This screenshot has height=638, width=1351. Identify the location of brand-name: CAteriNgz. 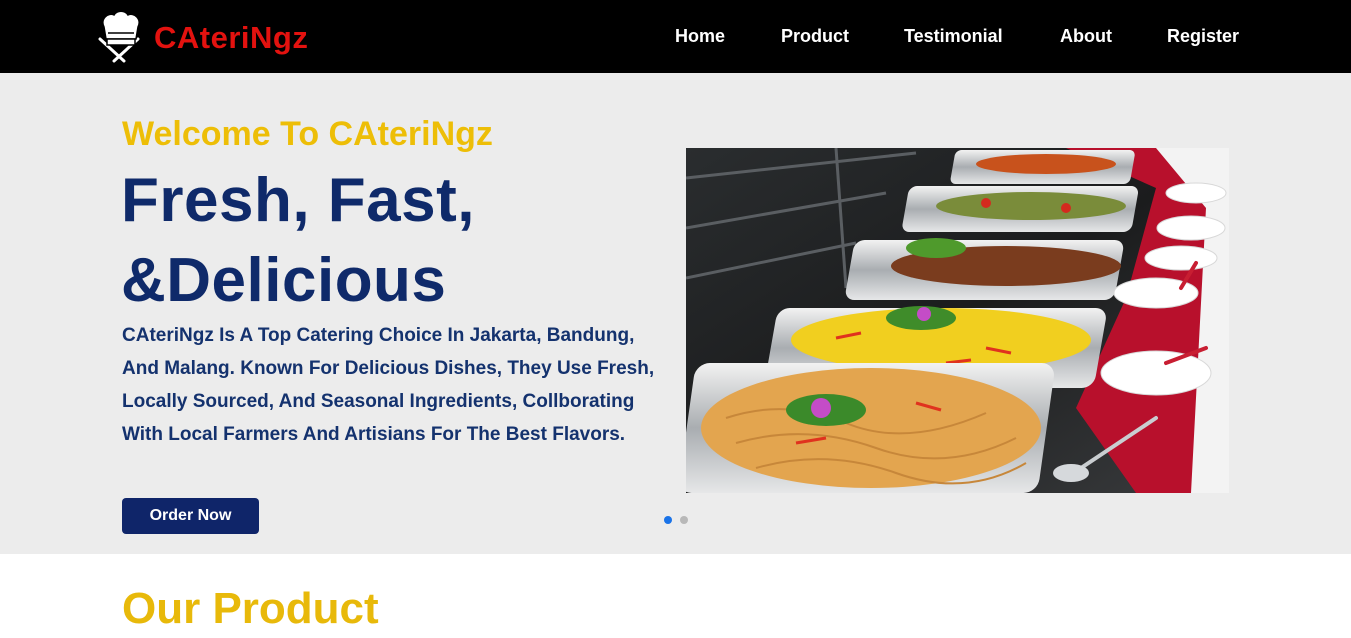
(231, 37).